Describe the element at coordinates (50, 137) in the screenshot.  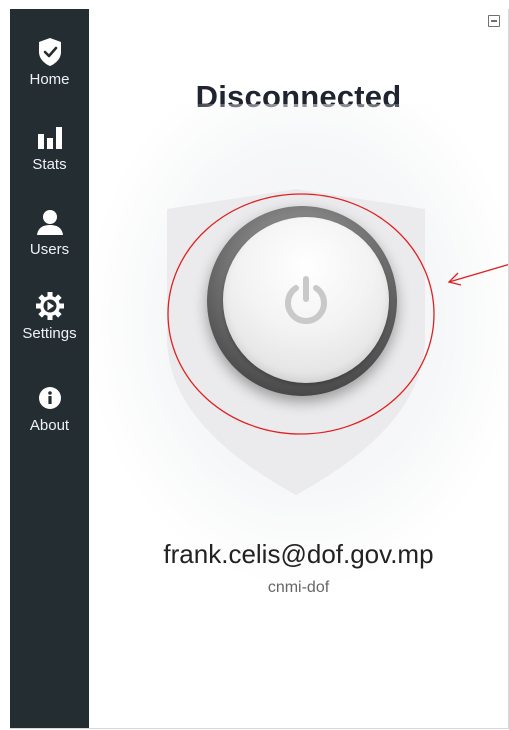
I see `bar-chart-icon` at that location.